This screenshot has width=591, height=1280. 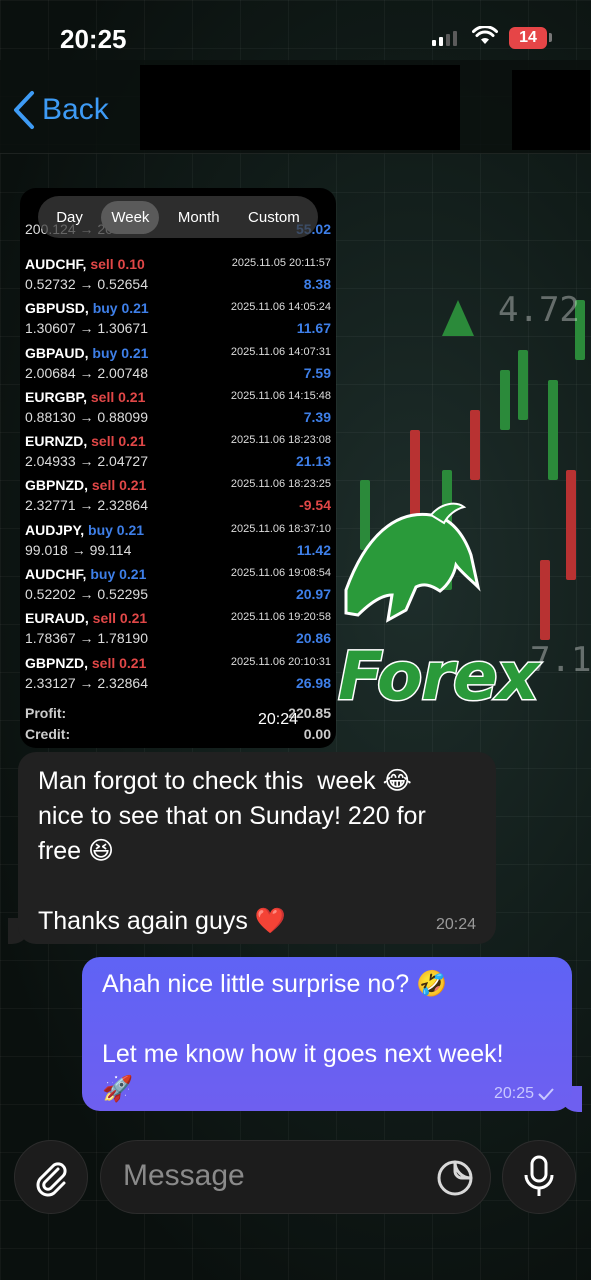 I want to click on credit-value: 0.00, so click(x=317, y=734).